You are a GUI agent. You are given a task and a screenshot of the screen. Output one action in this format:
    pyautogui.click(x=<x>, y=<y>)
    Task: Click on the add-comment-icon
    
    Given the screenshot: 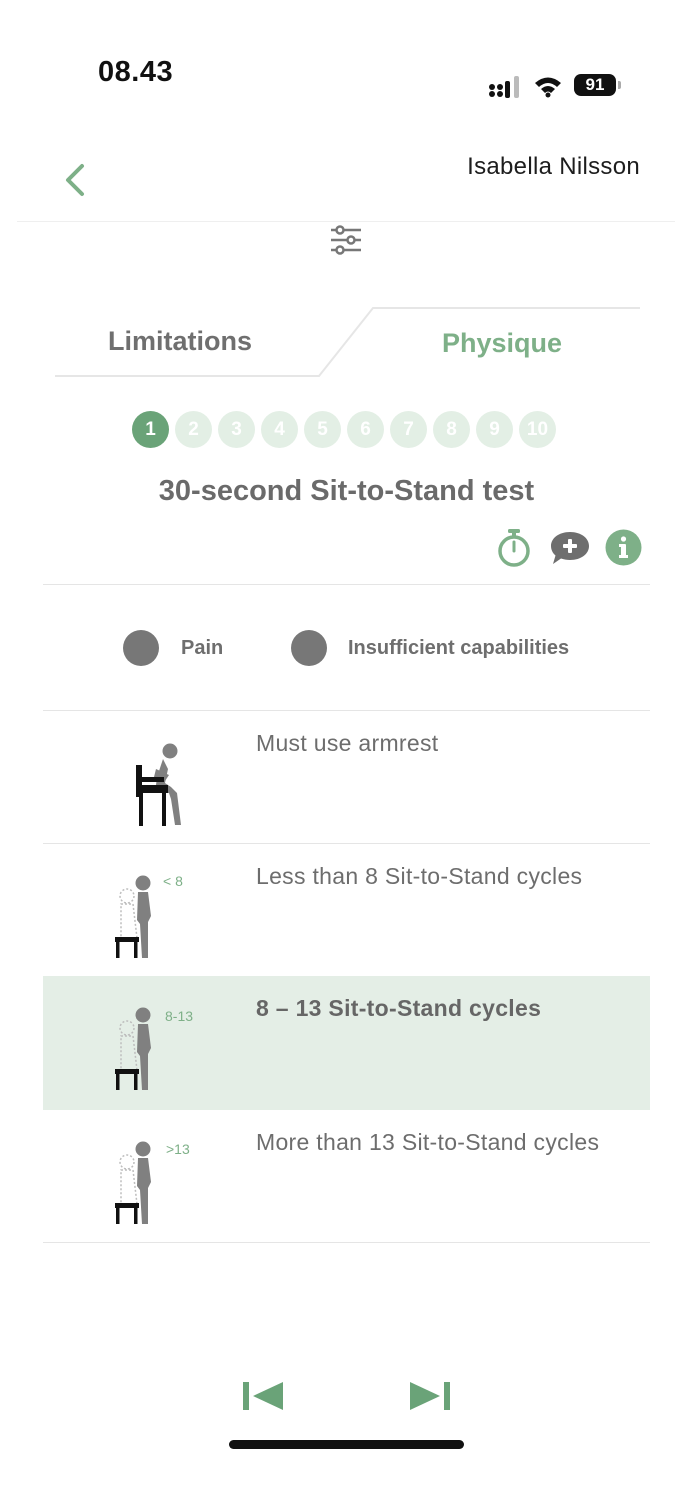 What is the action you would take?
    pyautogui.click(x=570, y=548)
    